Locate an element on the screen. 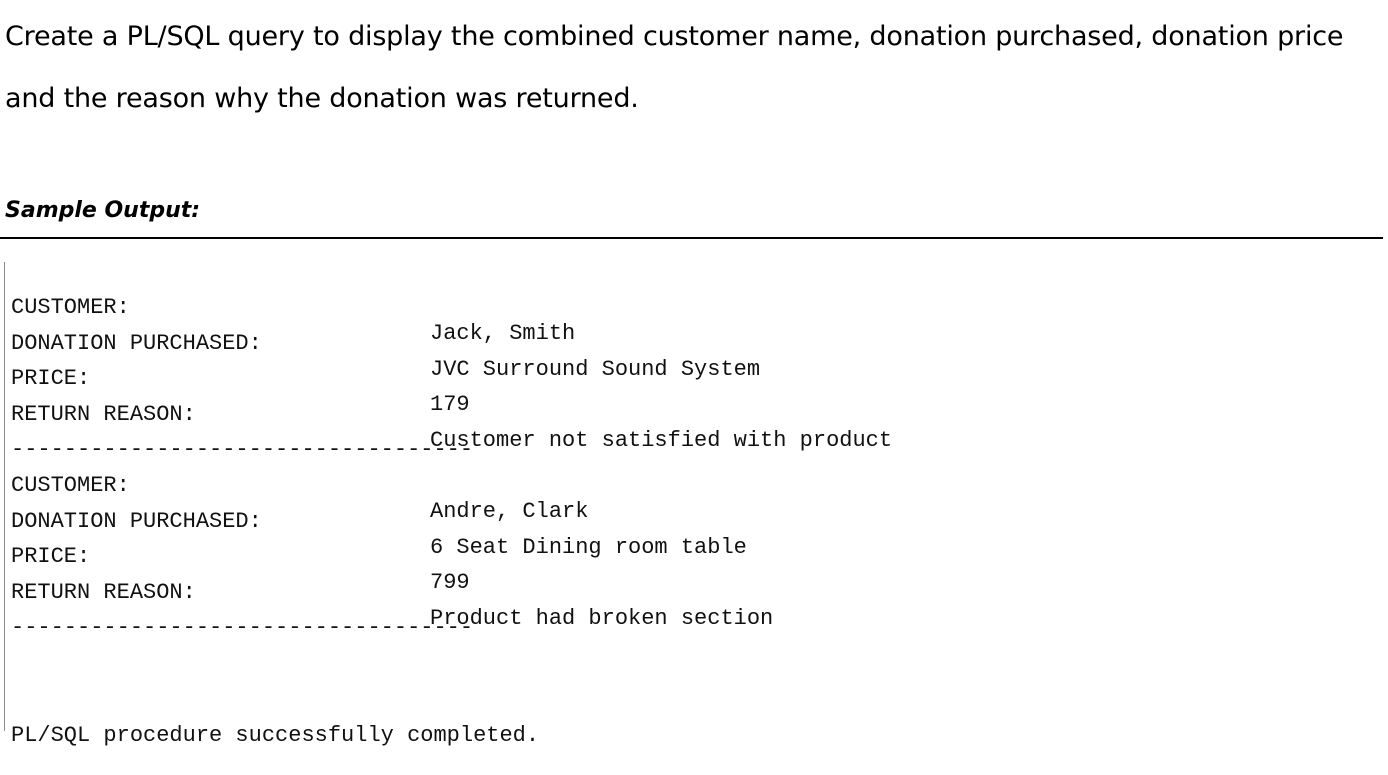 This screenshot has width=1388, height=775. completion-message: PL/SQL procedure successfully completed. is located at coordinates (275, 735).